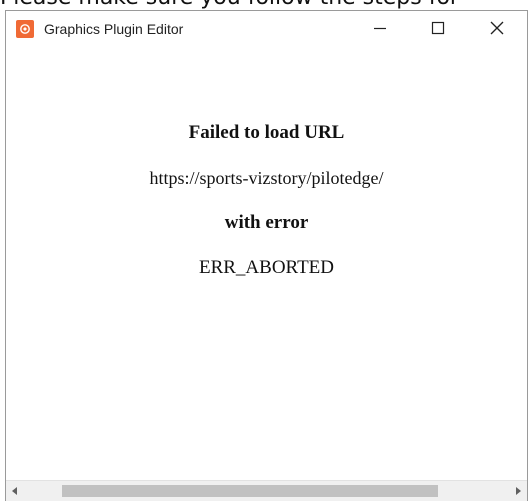 The height and width of the screenshot is (501, 530). What do you see at coordinates (25, 29) in the screenshot?
I see `app-icon` at bounding box center [25, 29].